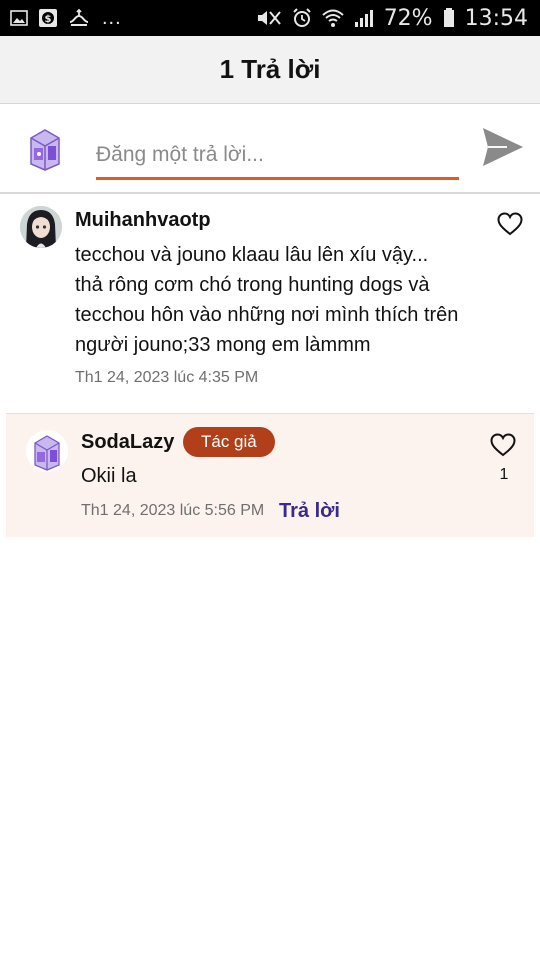 The image size is (540, 960). Describe the element at coordinates (364, 18) in the screenshot. I see `signal-icon` at that location.